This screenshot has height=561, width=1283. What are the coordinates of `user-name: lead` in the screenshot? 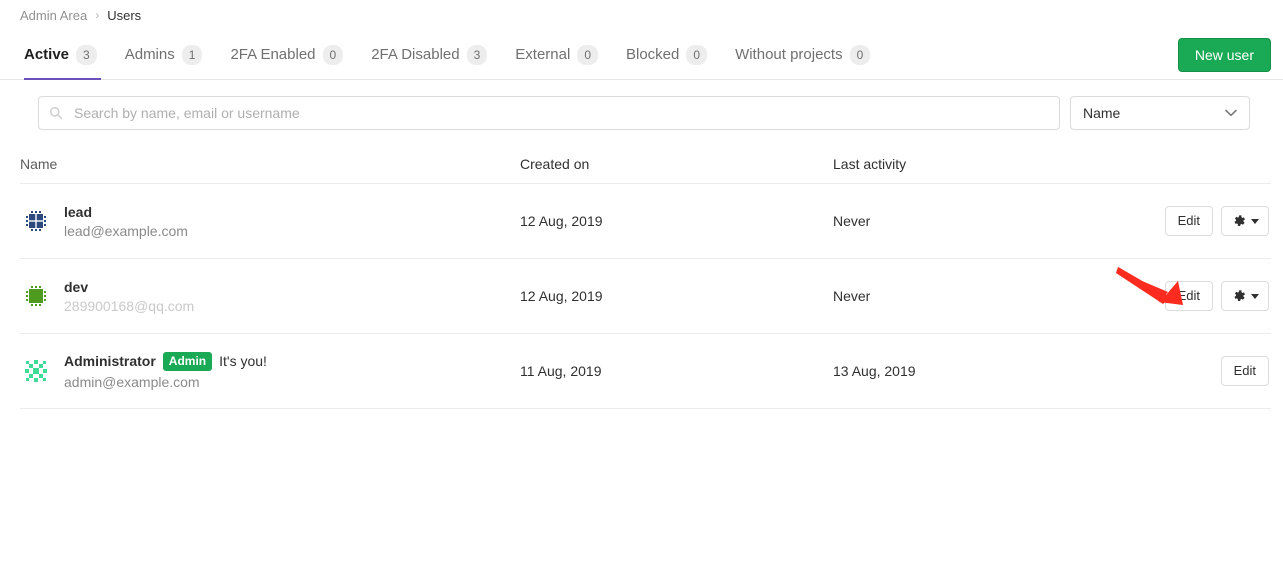 It's located at (78, 212).